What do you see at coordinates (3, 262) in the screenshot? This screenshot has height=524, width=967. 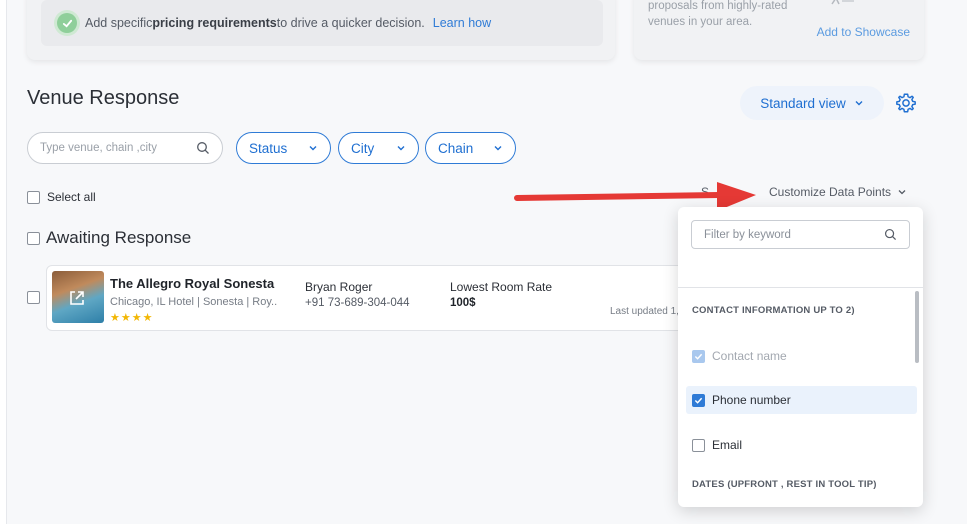 I see `left-panel-edge` at bounding box center [3, 262].